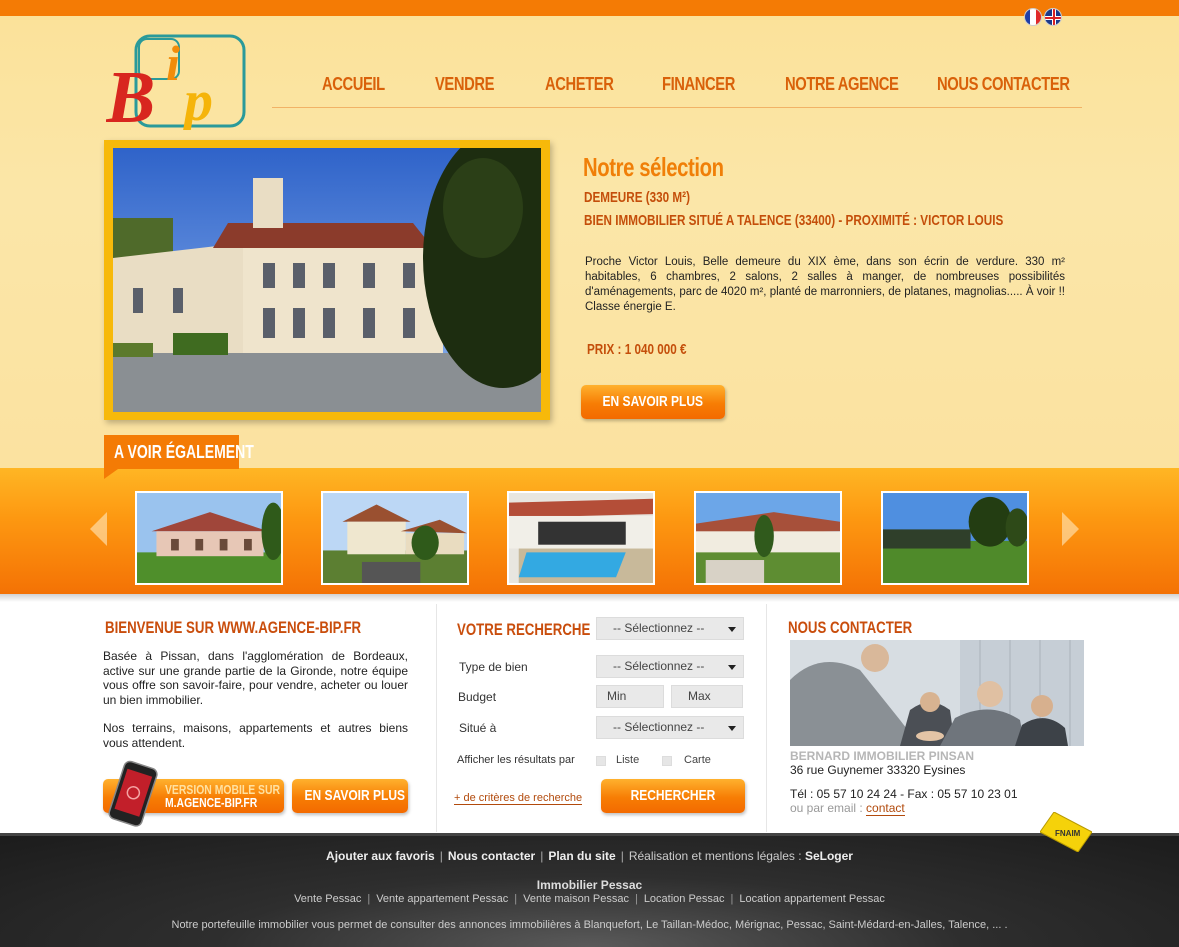  Describe the element at coordinates (653, 402) in the screenshot. I see `selection-more-button: EN SAVOIR PLUS` at that location.